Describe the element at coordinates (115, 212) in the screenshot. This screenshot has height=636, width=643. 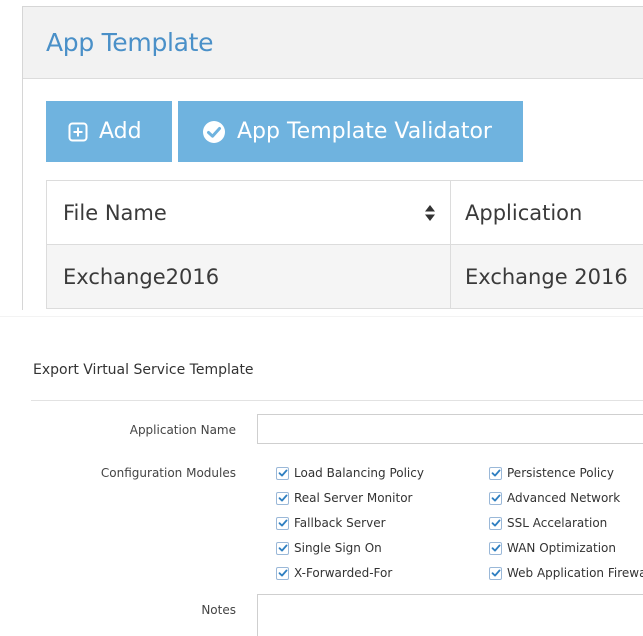
I see `column-header-label: File Name` at that location.